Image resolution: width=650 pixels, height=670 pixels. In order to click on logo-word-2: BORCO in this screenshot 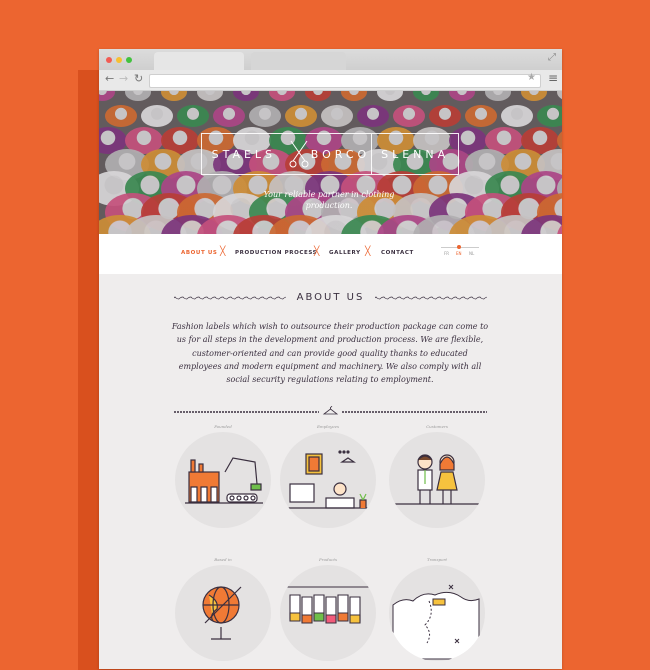, I will do `click(329, 154)`.